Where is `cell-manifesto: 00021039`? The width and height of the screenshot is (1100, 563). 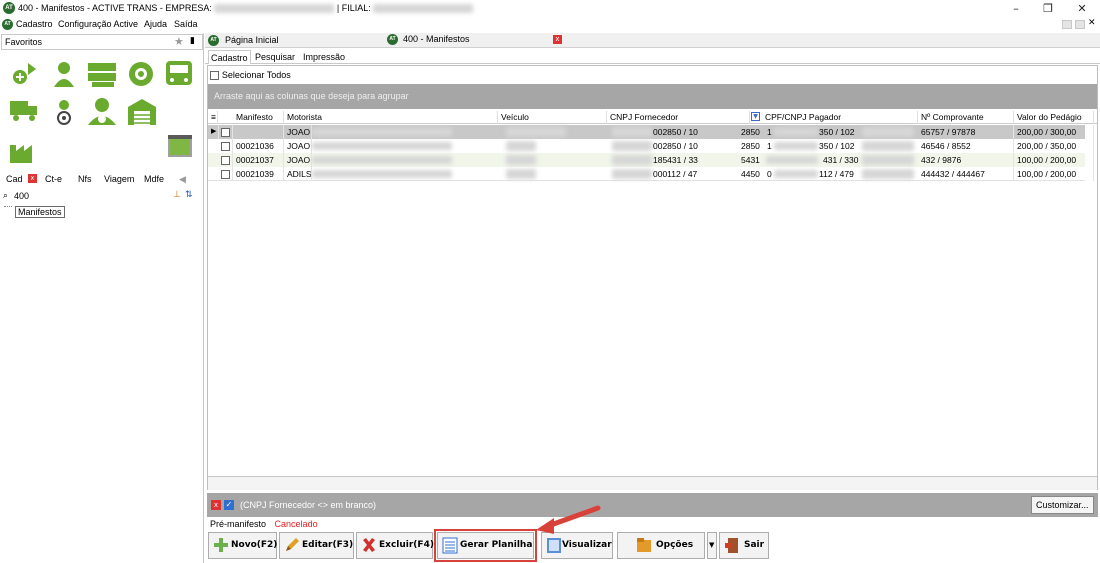
cell-manifesto: 00021039 is located at coordinates (258, 174).